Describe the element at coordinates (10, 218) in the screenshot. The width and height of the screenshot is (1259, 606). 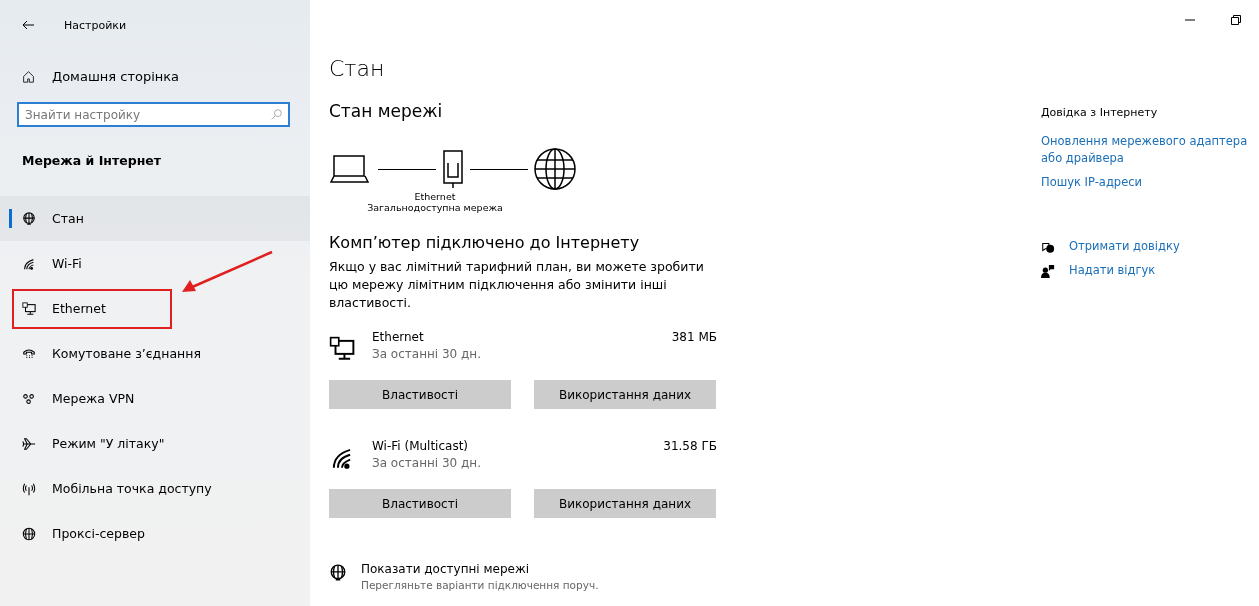
I see `selection-bar` at that location.